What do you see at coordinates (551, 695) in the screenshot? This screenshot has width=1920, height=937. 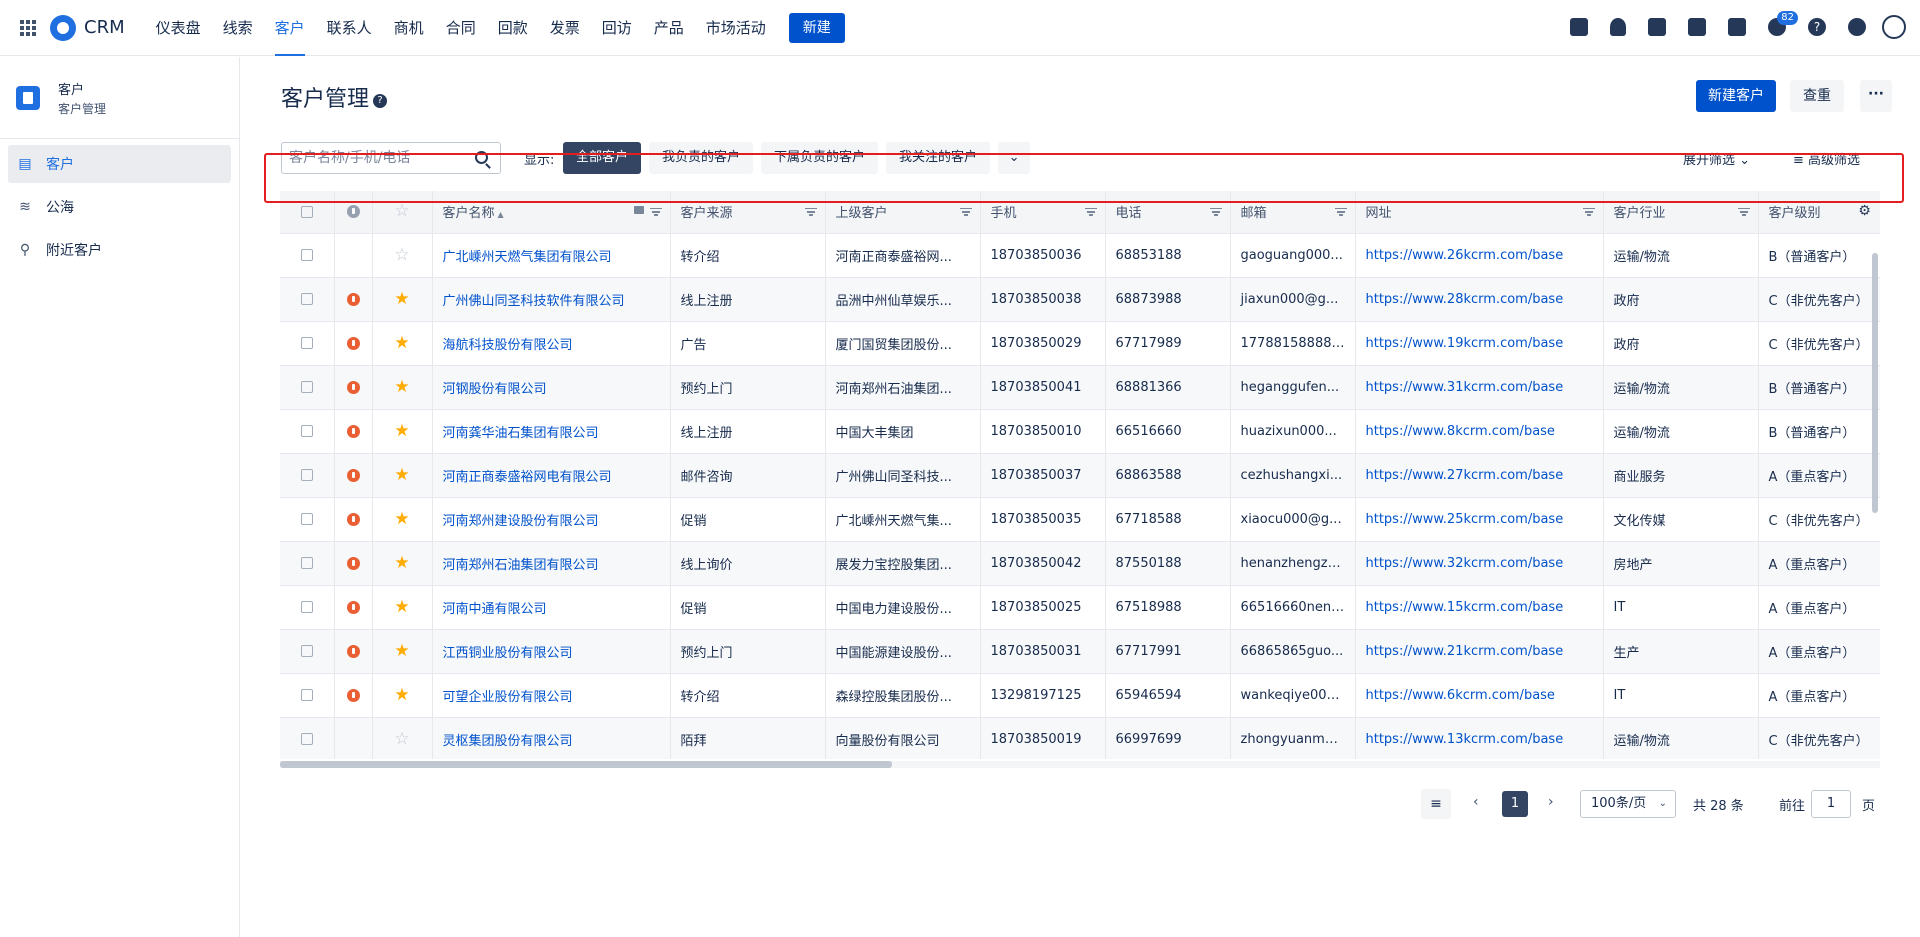 I see `cell-name: 可望企业股份有限公司` at bounding box center [551, 695].